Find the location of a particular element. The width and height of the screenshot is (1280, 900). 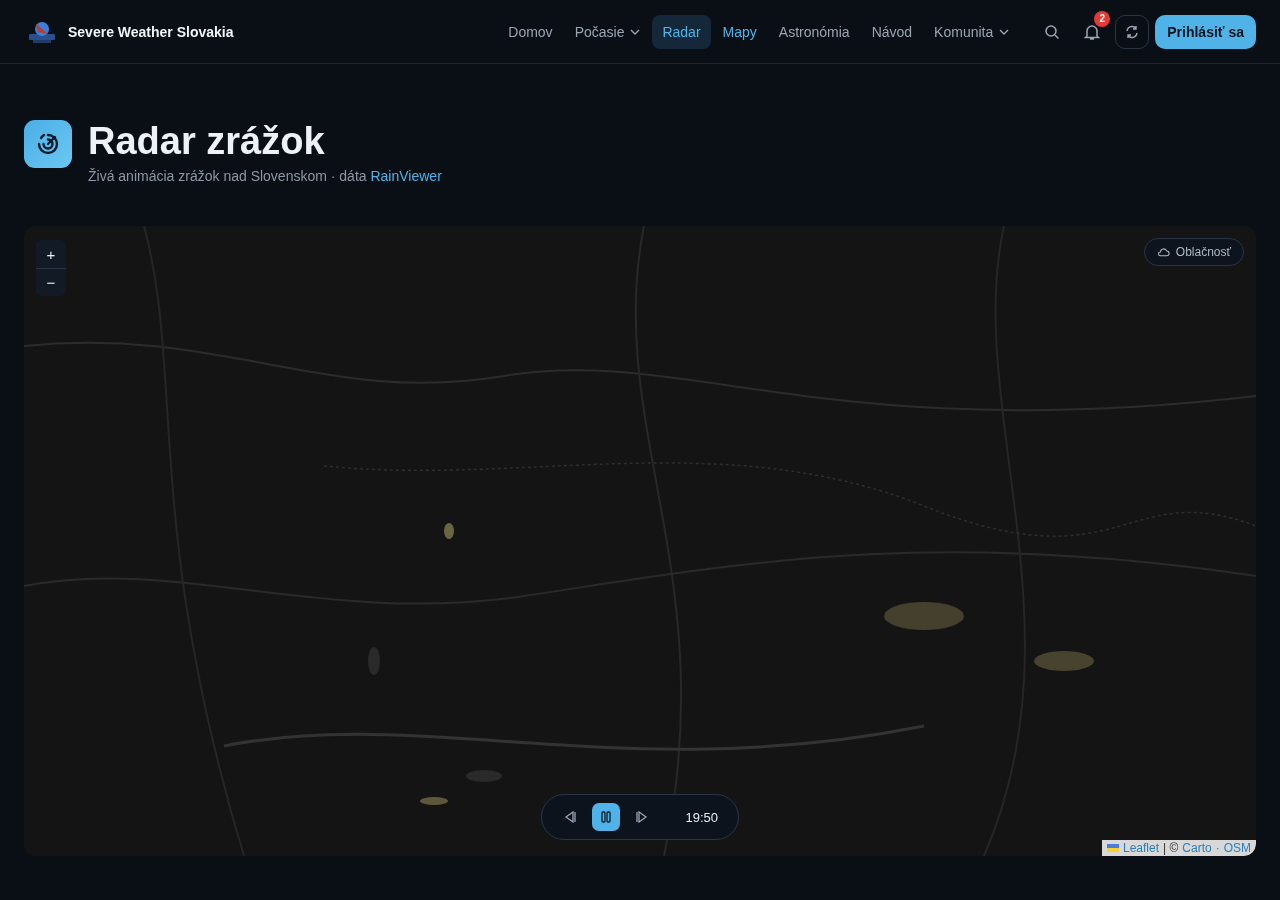

brand-name: Severe Weather Slovakia is located at coordinates (151, 31).